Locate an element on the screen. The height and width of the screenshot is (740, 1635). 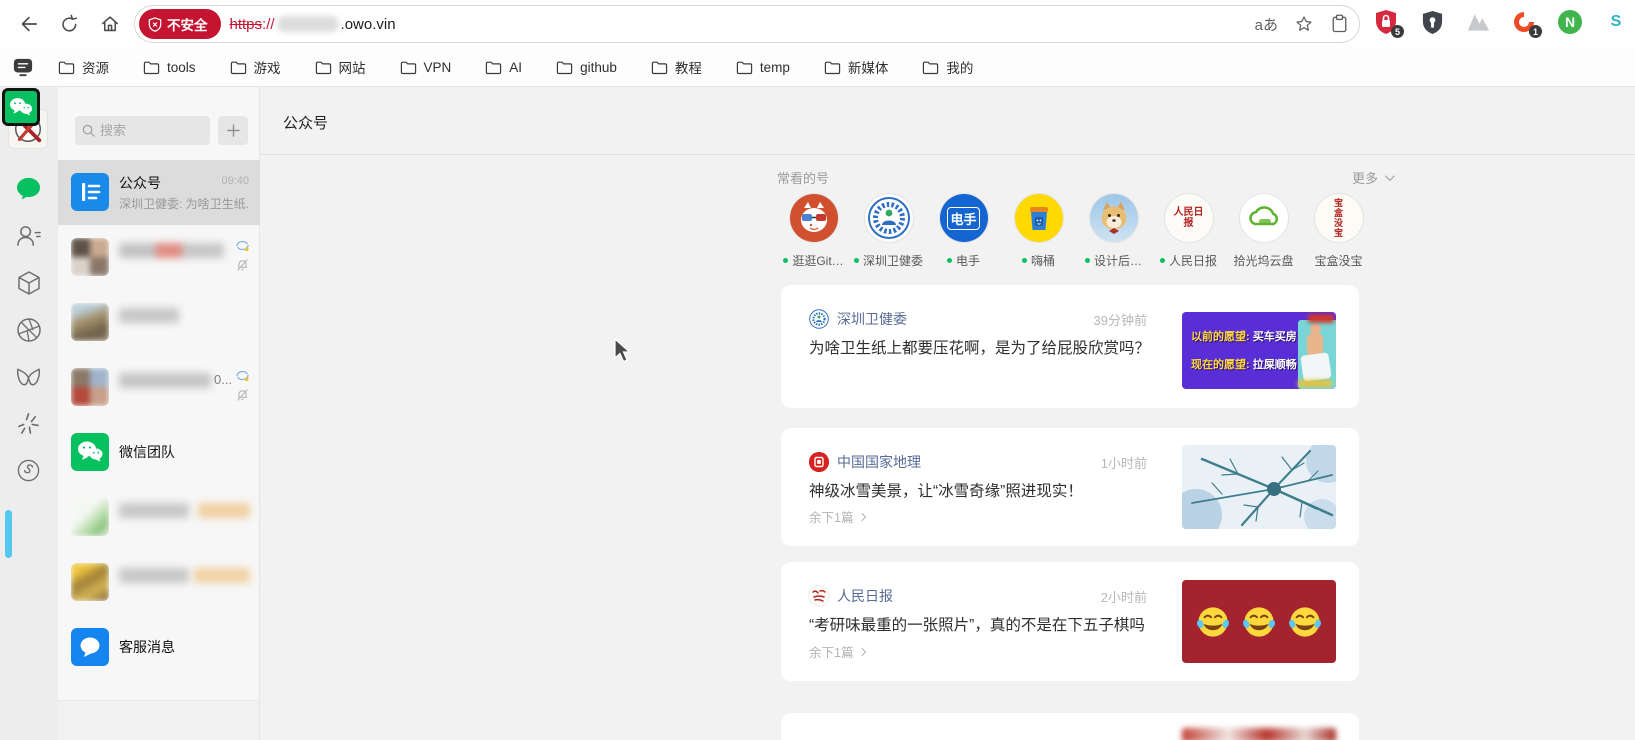
article-card: 中国国家地理 1小时前 神级冰雪美景，让“冰雪奇缘”照进现实！ 余下1篇 is located at coordinates (1070, 487).